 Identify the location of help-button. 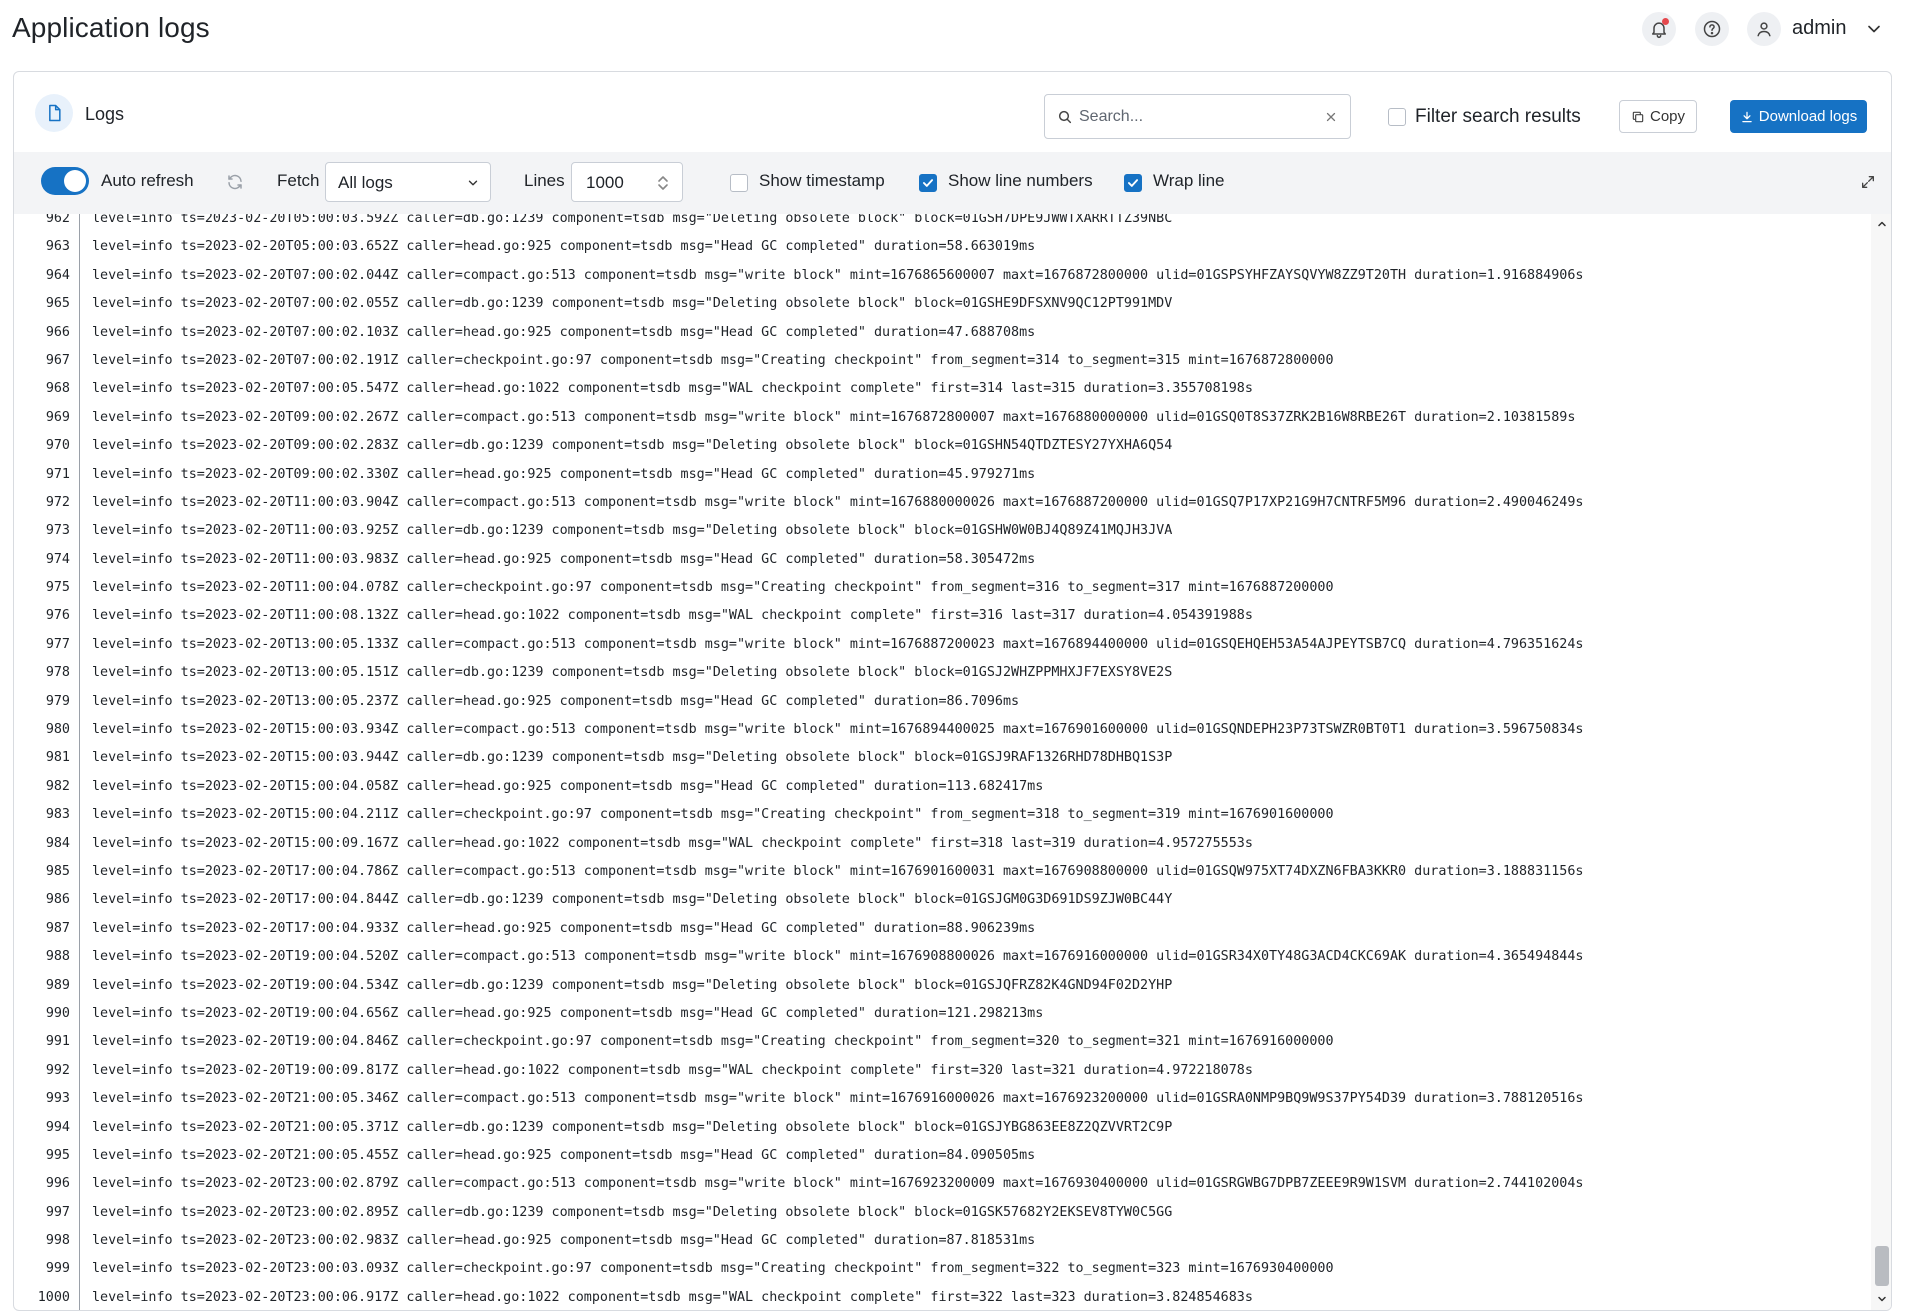
(1712, 29).